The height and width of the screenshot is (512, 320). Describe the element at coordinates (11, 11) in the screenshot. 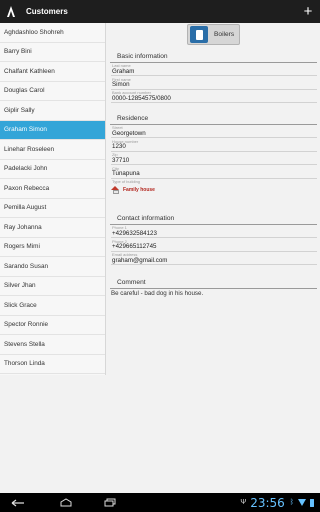

I see `app-logo-icon` at that location.